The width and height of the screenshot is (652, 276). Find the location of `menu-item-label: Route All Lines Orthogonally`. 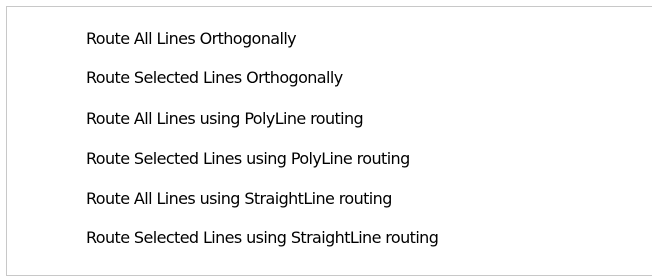

menu-item-label: Route All Lines Orthogonally is located at coordinates (191, 38).